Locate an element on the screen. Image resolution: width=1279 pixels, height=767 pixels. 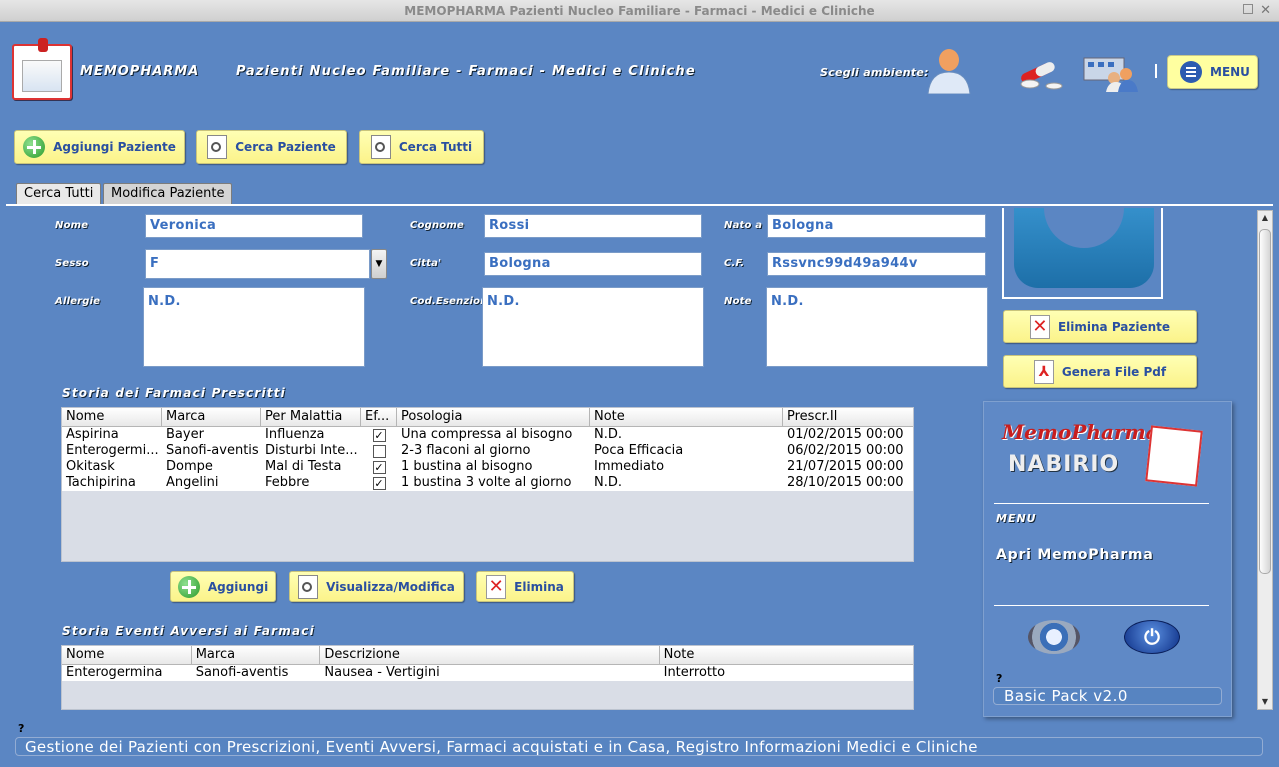
scroll-up-icon: ▲ is located at coordinates (1265, 218).